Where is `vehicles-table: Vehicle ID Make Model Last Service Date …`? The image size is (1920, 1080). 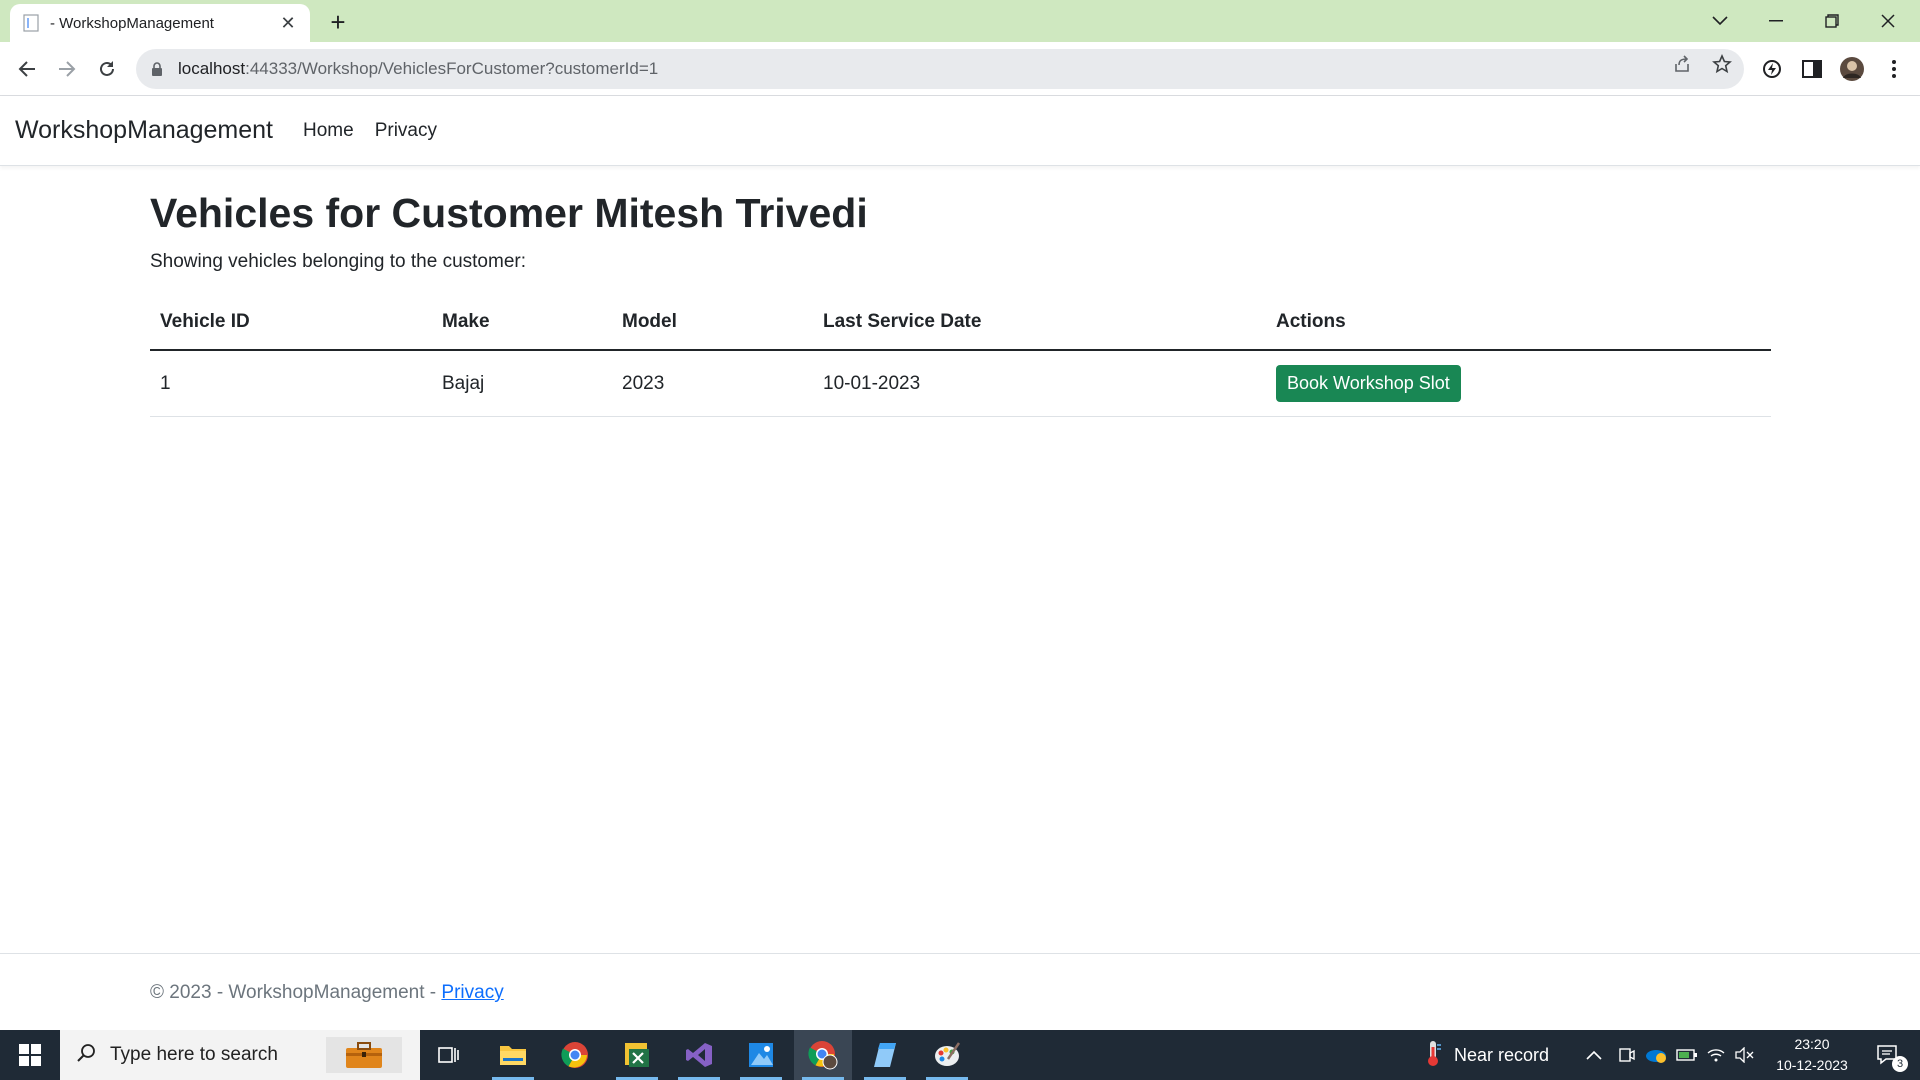
vehicles-table: Vehicle ID Make Model Last Service Date … is located at coordinates (960, 356).